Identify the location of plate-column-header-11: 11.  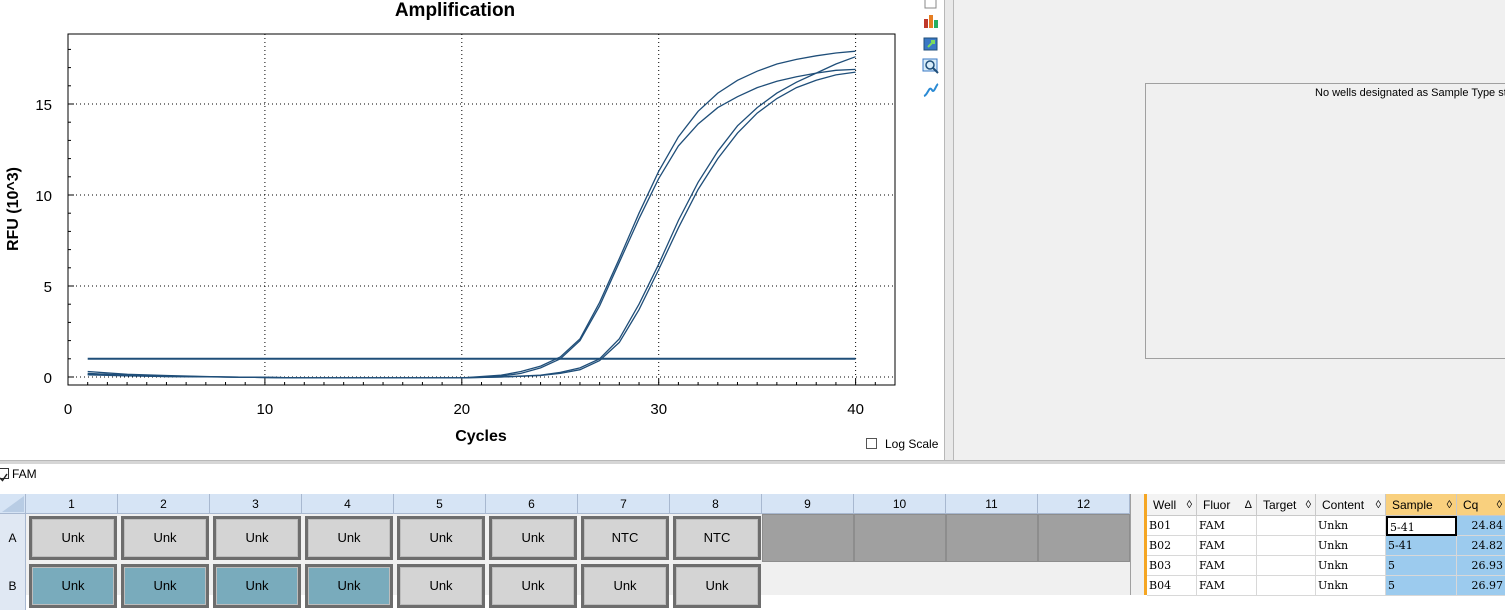
(992, 504).